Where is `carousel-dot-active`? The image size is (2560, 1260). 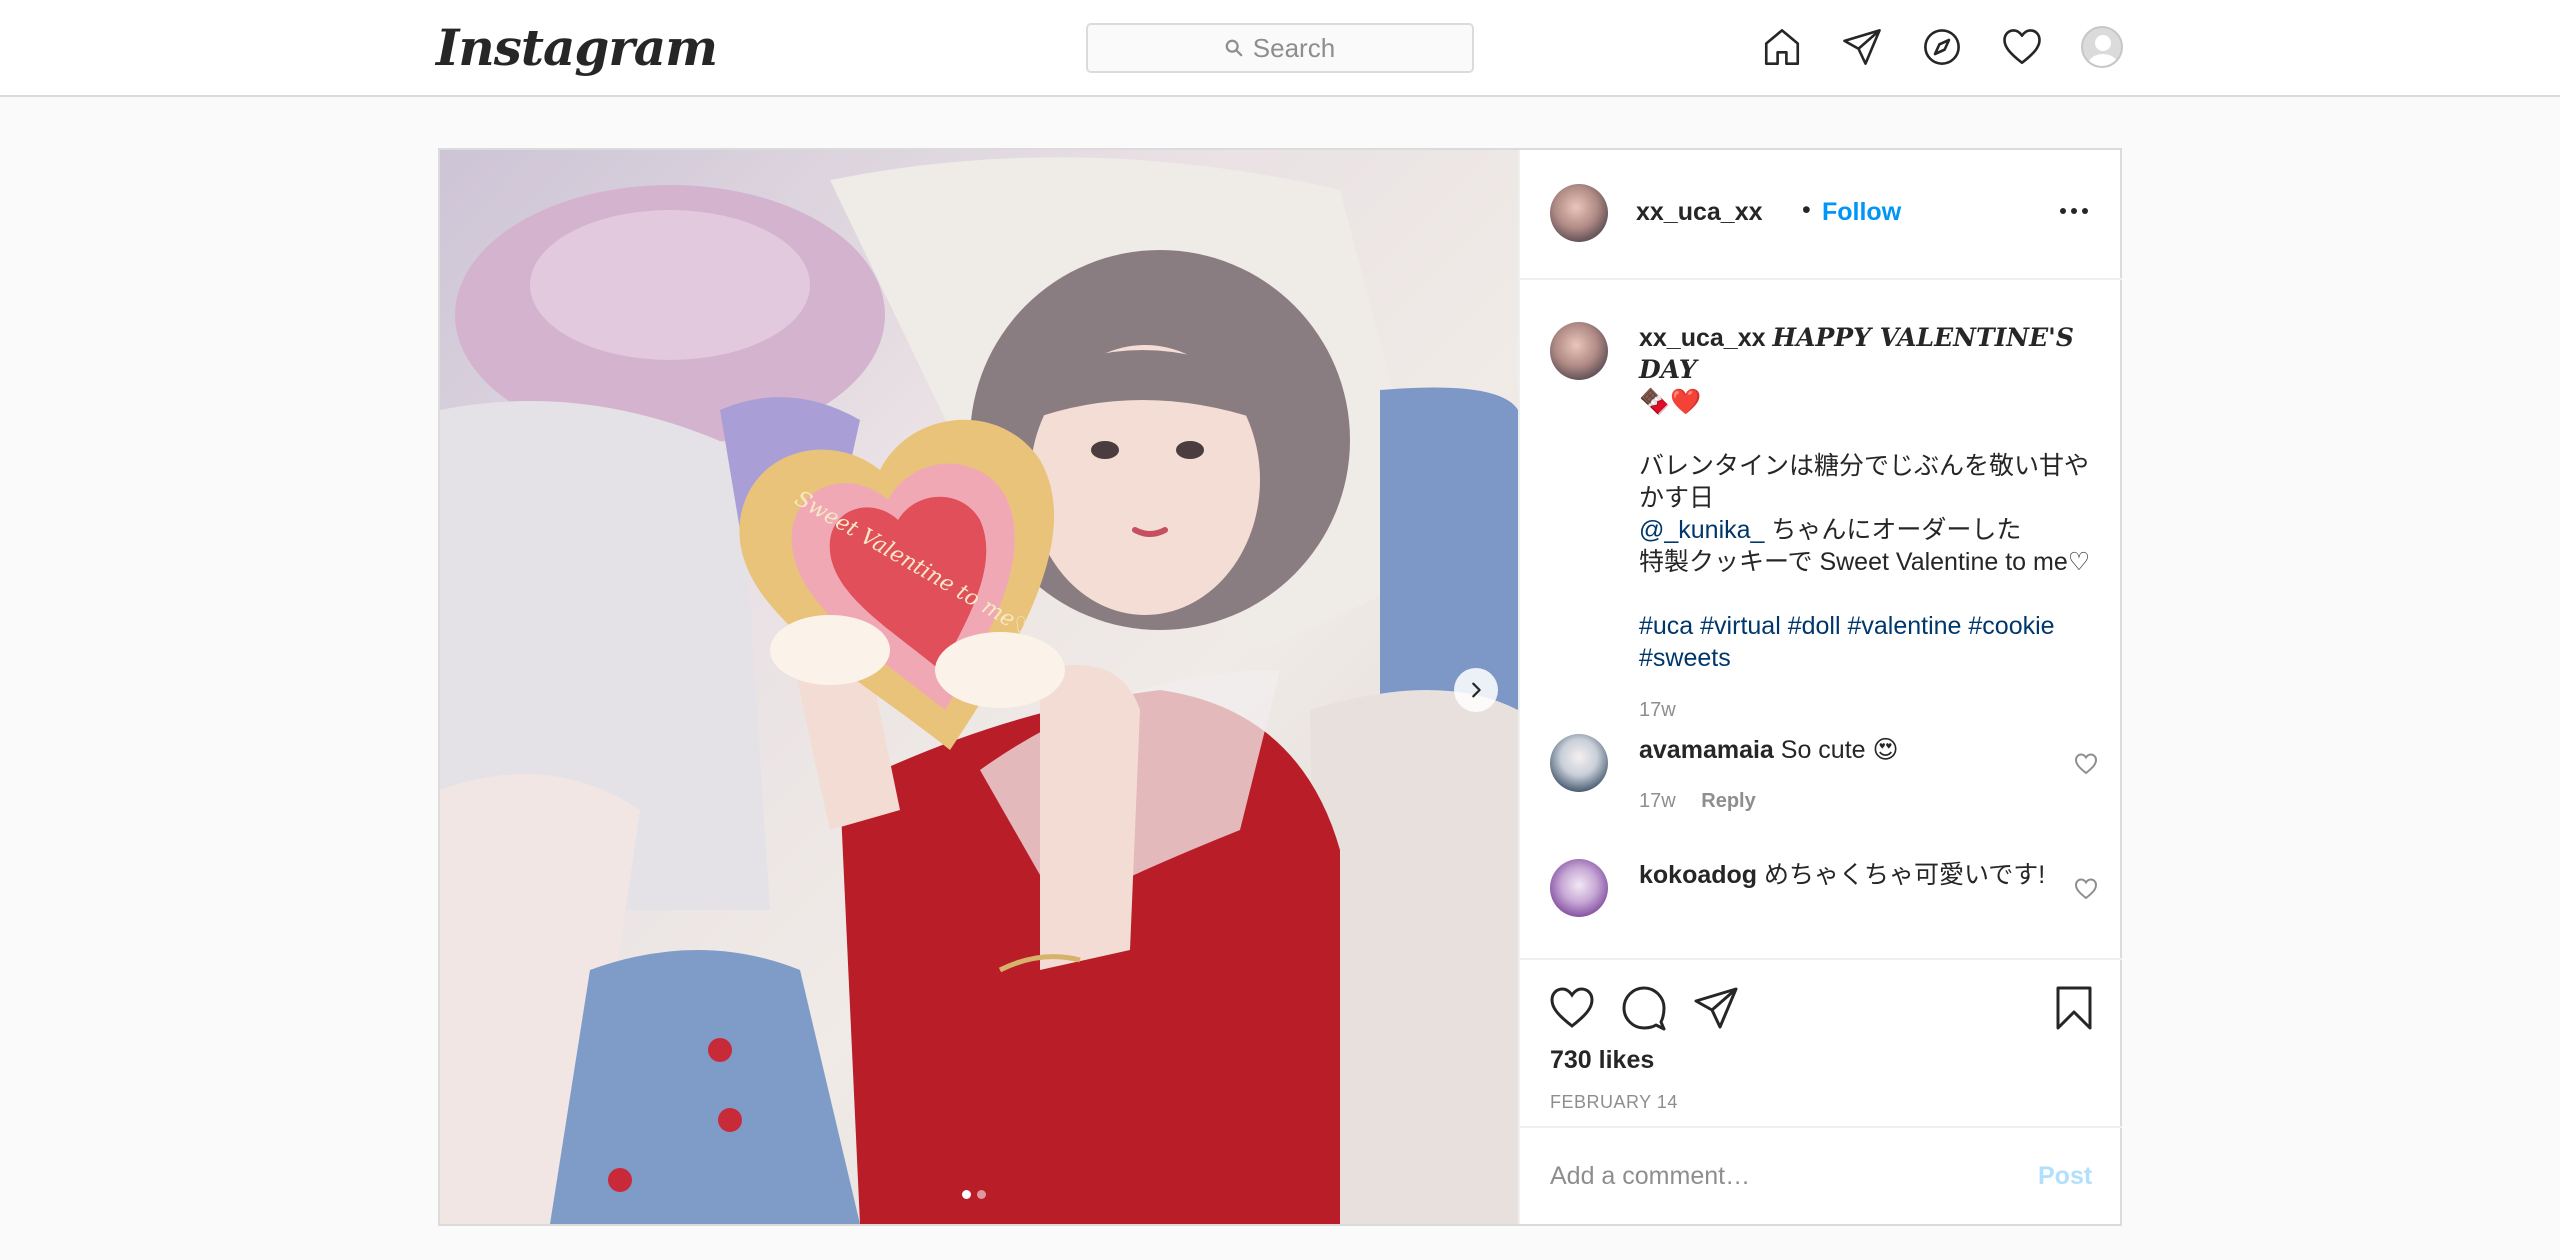
carousel-dot-active is located at coordinates (966, 1194).